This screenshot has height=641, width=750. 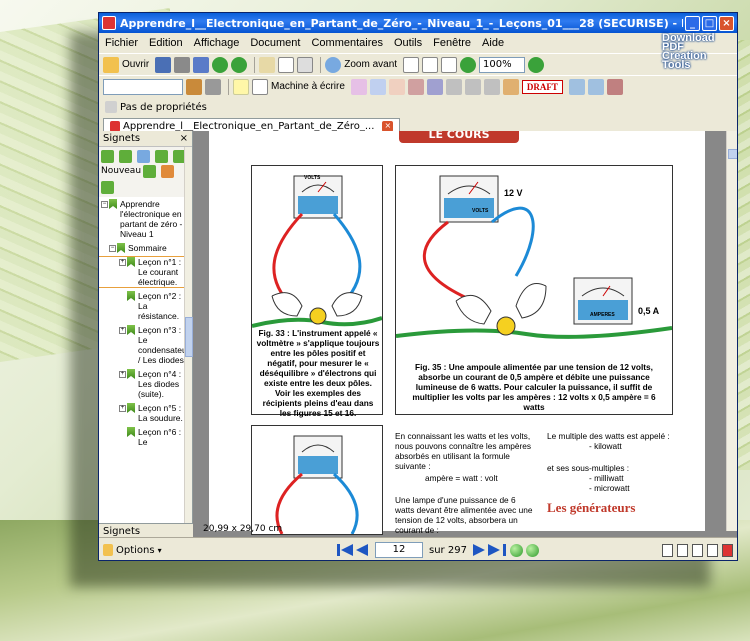 I want to click on total-pages-label: sur 297, so click(x=448, y=550).